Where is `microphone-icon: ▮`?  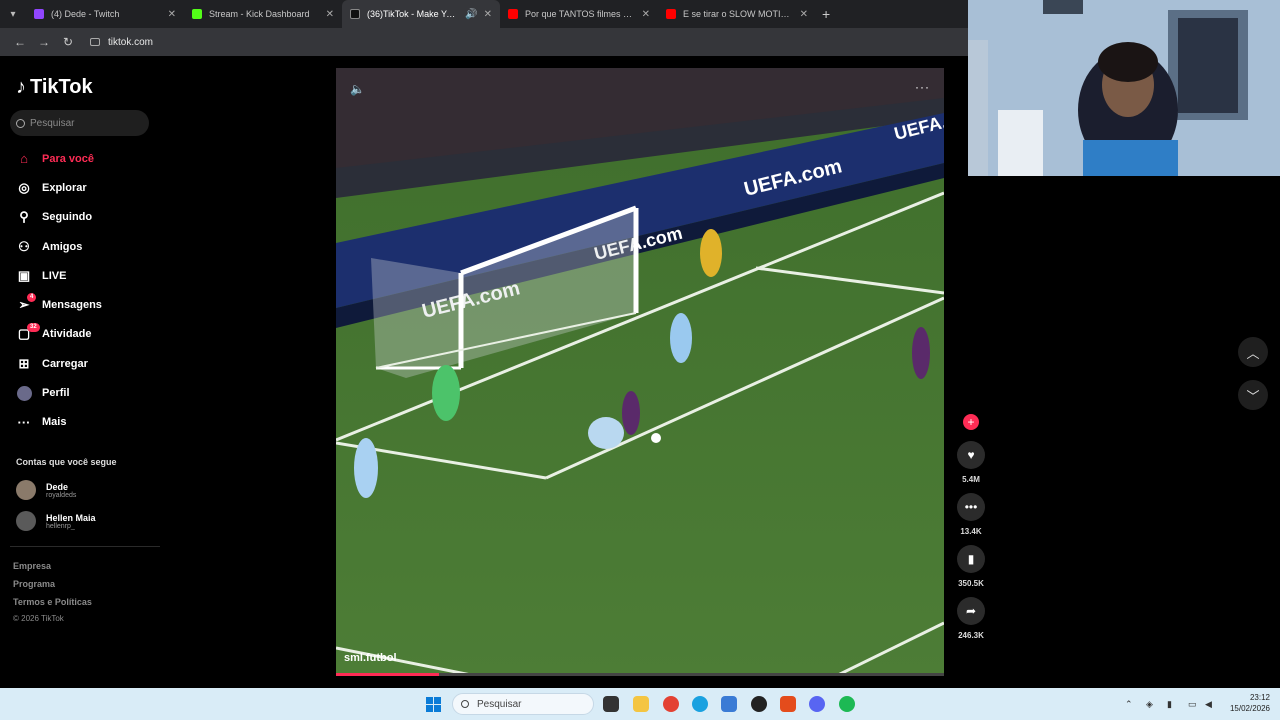
microphone-icon: ▮ is located at coordinates (1172, 704).